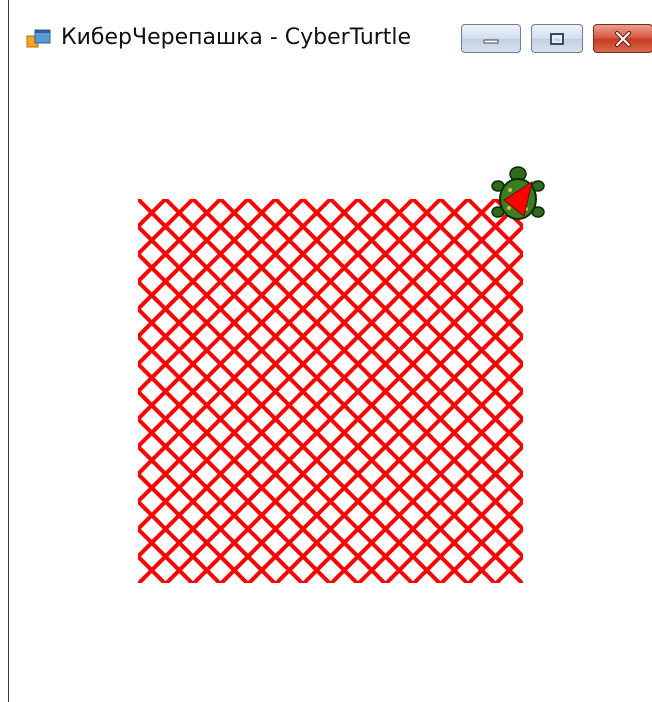  I want to click on minimize-button, so click(491, 38).